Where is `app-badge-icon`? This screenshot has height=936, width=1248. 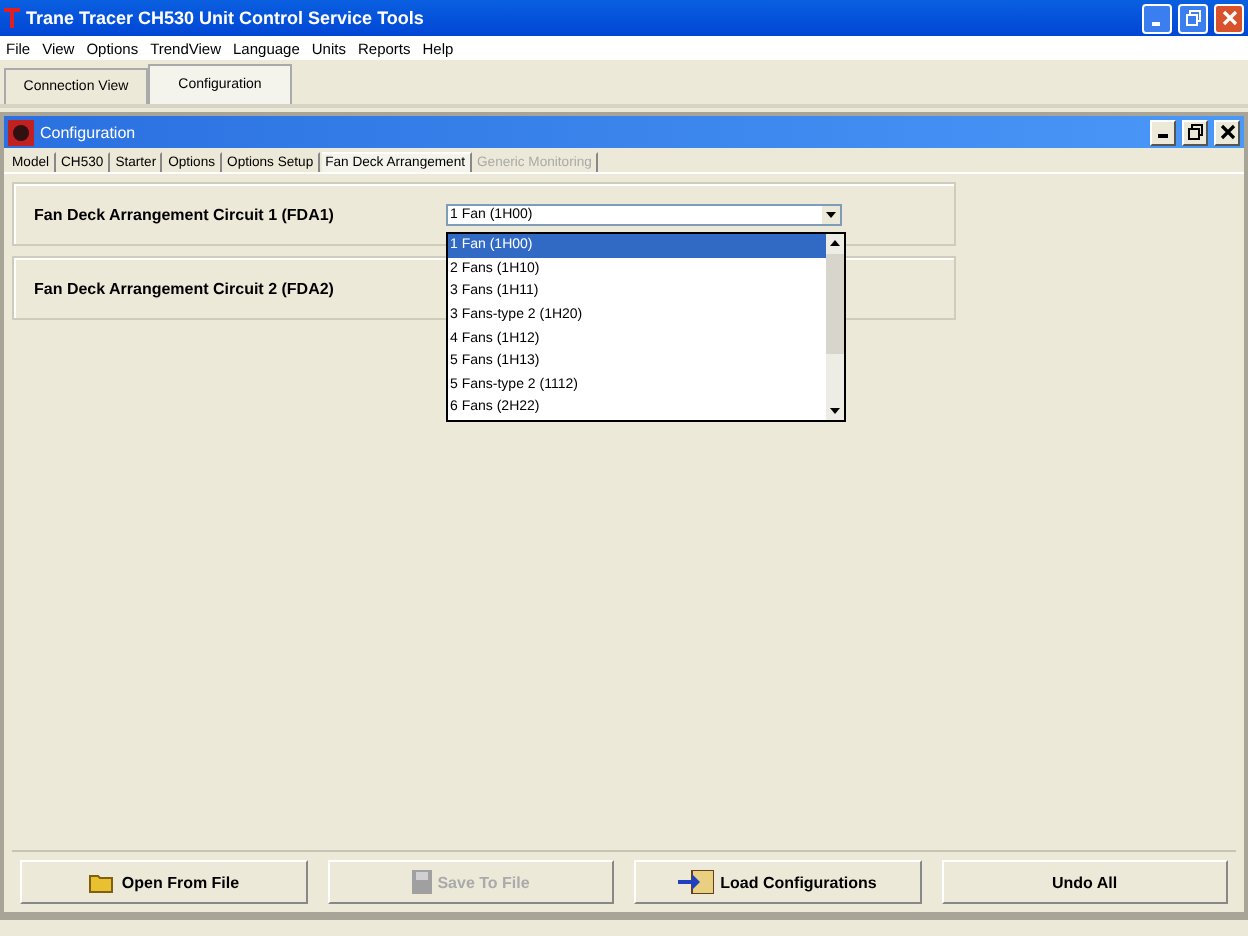 app-badge-icon is located at coordinates (21, 132).